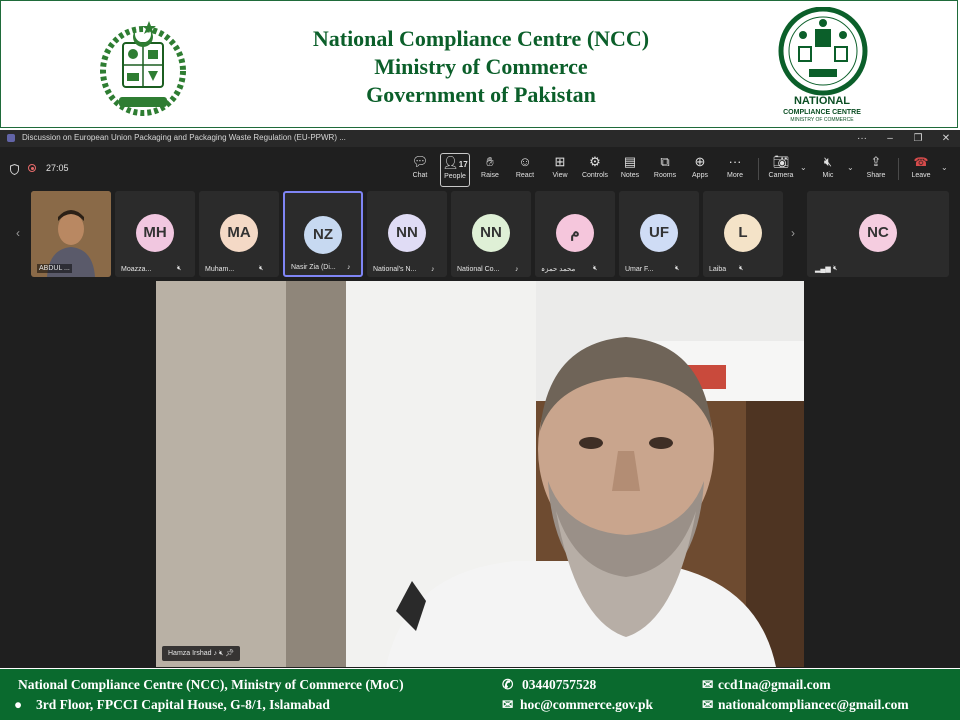 Image resolution: width=960 pixels, height=720 pixels. What do you see at coordinates (774, 684) in the screenshot?
I see `footer-email-ccd1na: ccd1na@gmail.com` at bounding box center [774, 684].